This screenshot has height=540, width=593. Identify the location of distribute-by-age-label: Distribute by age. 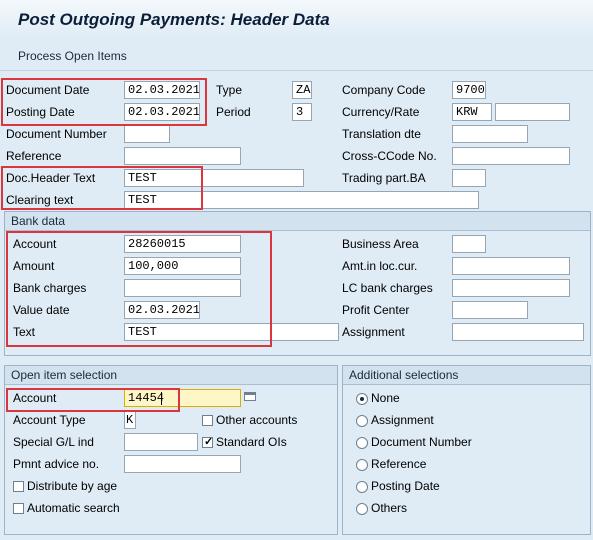
(72, 486).